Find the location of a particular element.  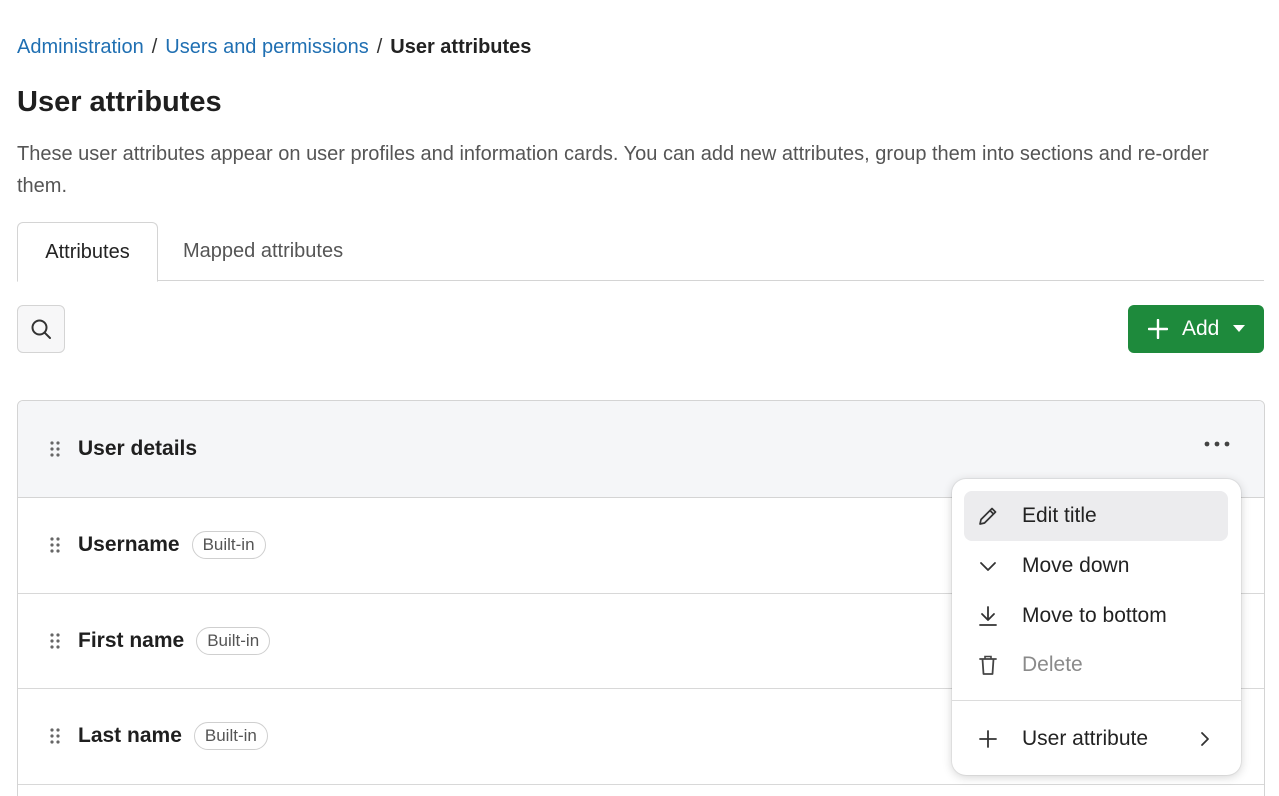

menu-item-delete: Delete is located at coordinates (1096, 665).